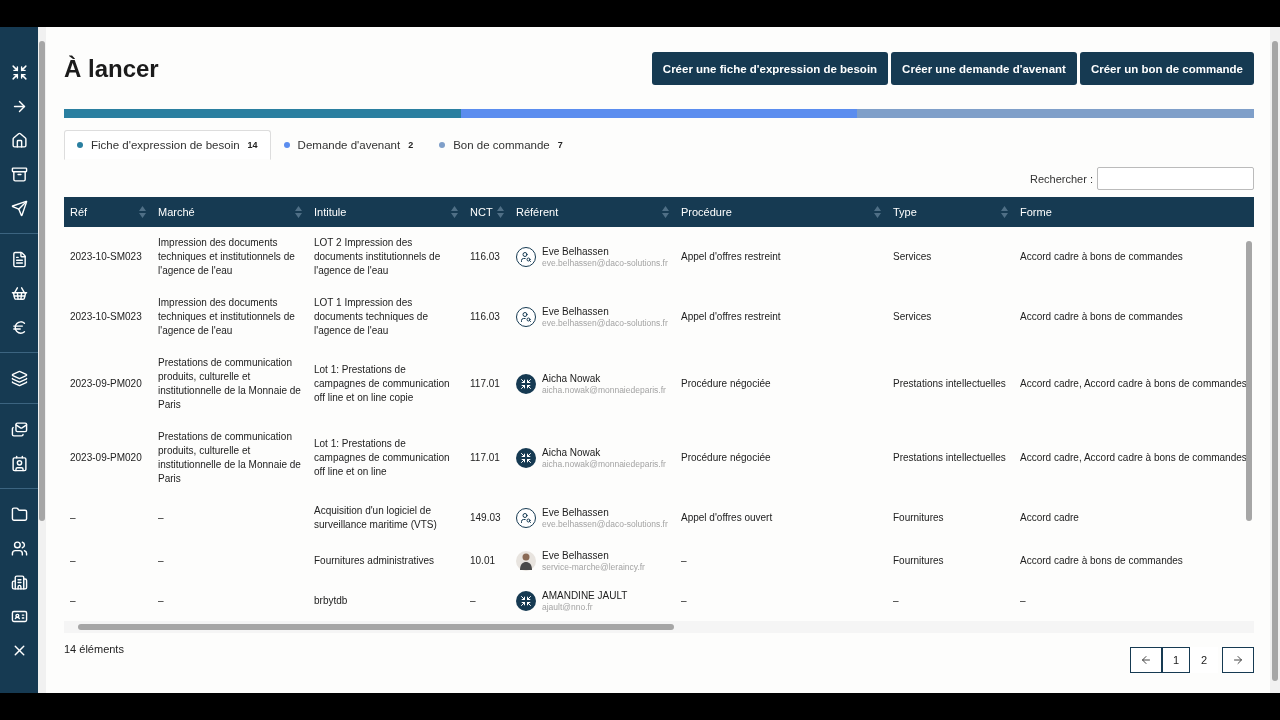 The height and width of the screenshot is (720, 1280). Describe the element at coordinates (487, 257) in the screenshot. I see `table-cell: 116.03` at that location.